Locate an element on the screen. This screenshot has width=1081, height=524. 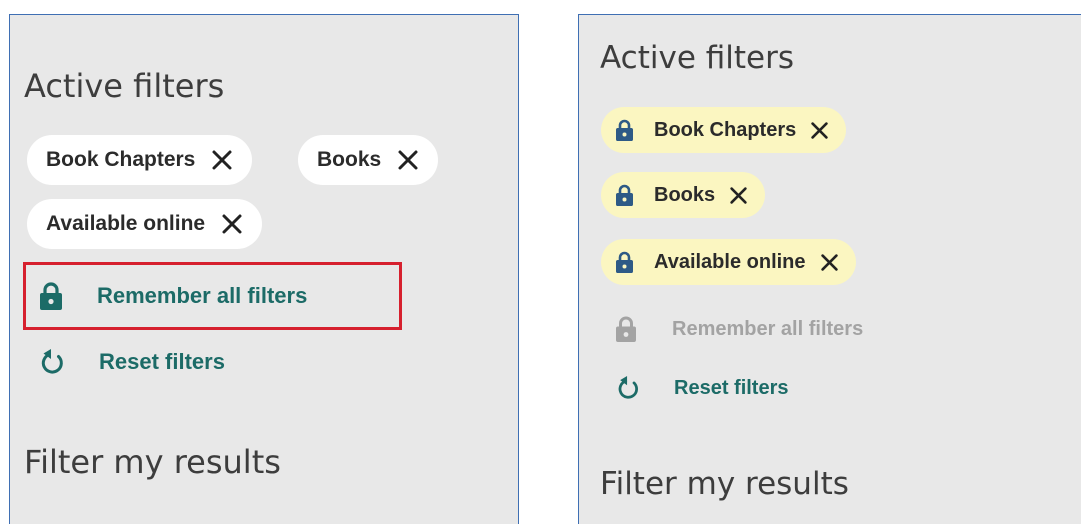
filter-chip-available-online-locked: Available online is located at coordinates (728, 262).